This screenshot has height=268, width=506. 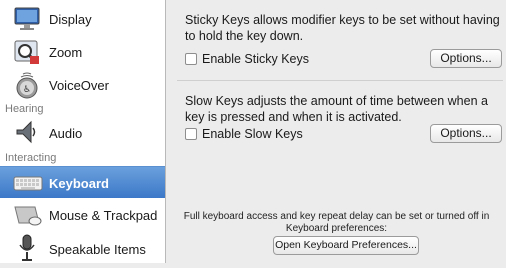 I want to click on mouse-icon, so click(x=27, y=215).